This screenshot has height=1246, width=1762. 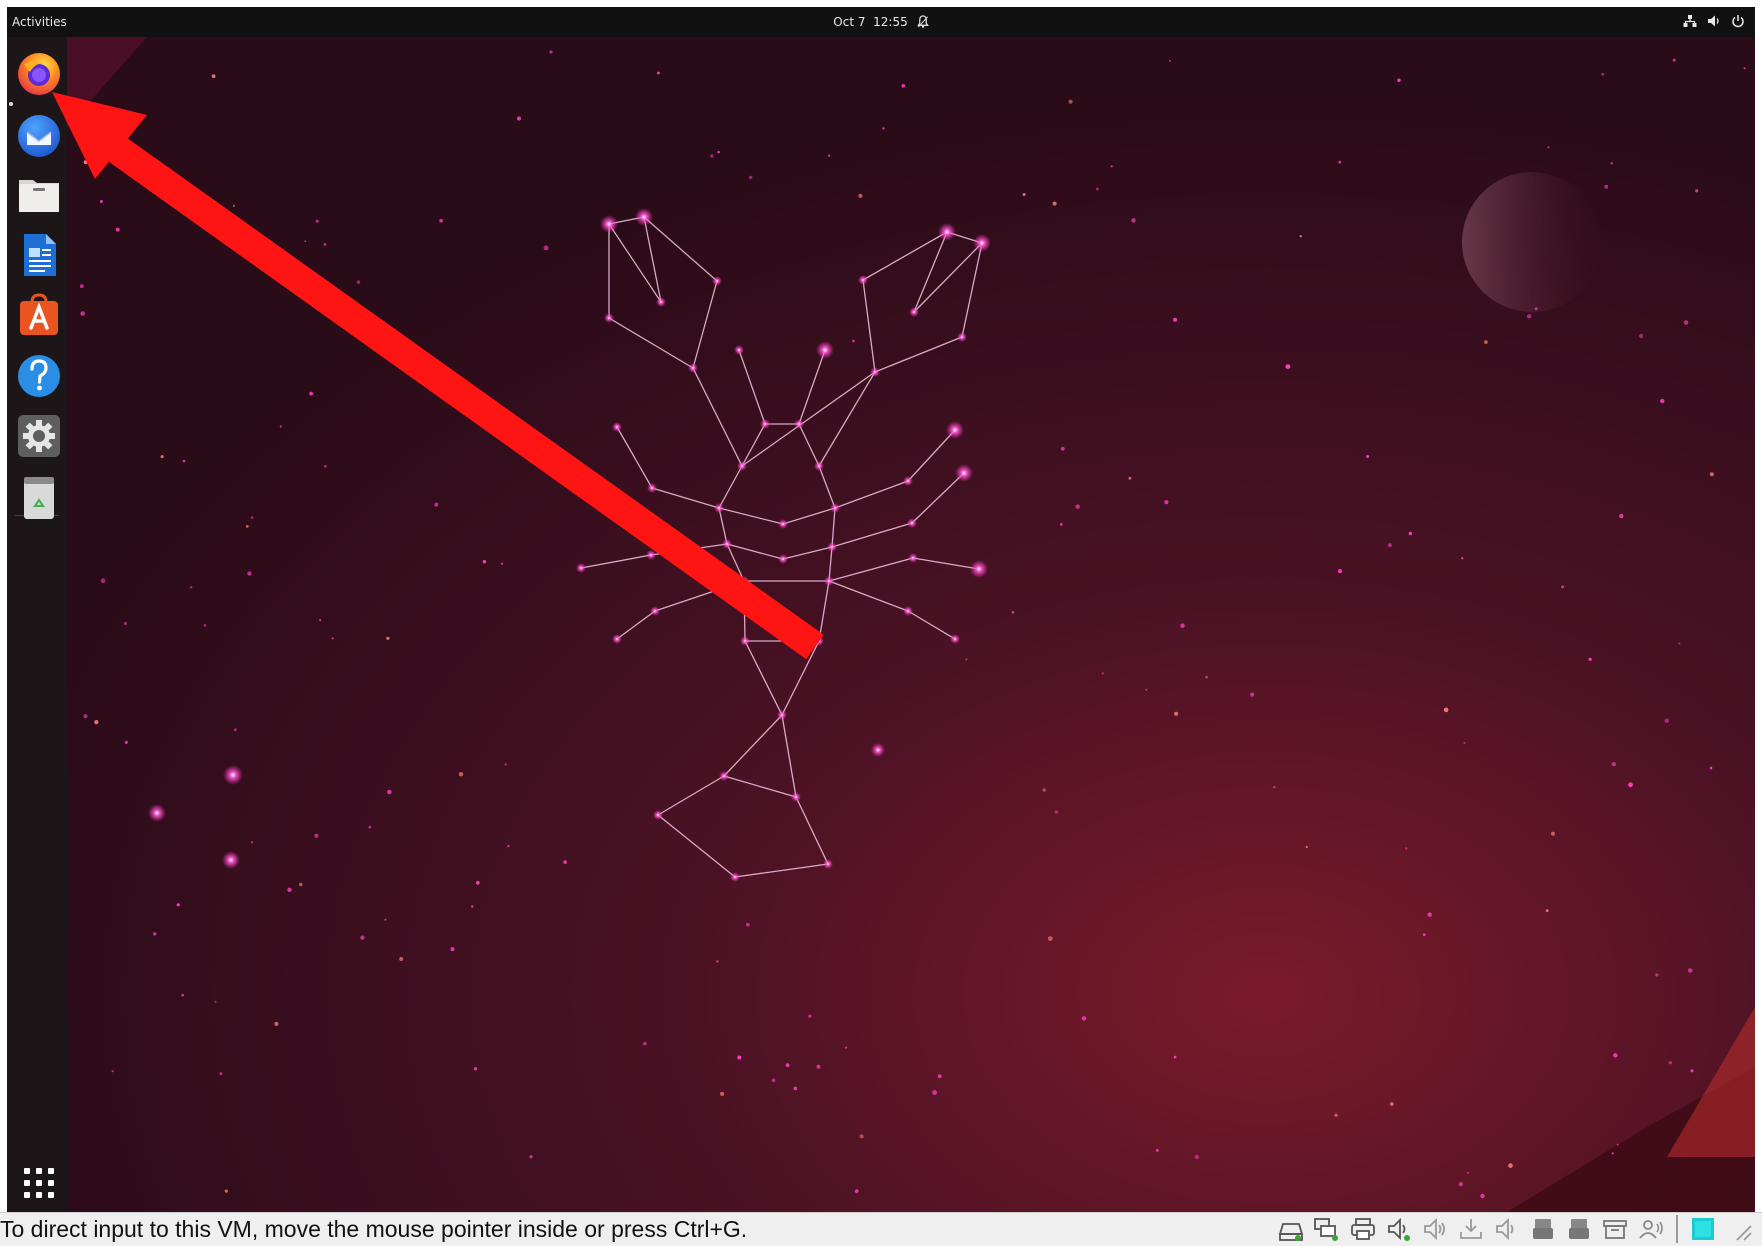 I want to click on thunderbird-icon, so click(x=39, y=136).